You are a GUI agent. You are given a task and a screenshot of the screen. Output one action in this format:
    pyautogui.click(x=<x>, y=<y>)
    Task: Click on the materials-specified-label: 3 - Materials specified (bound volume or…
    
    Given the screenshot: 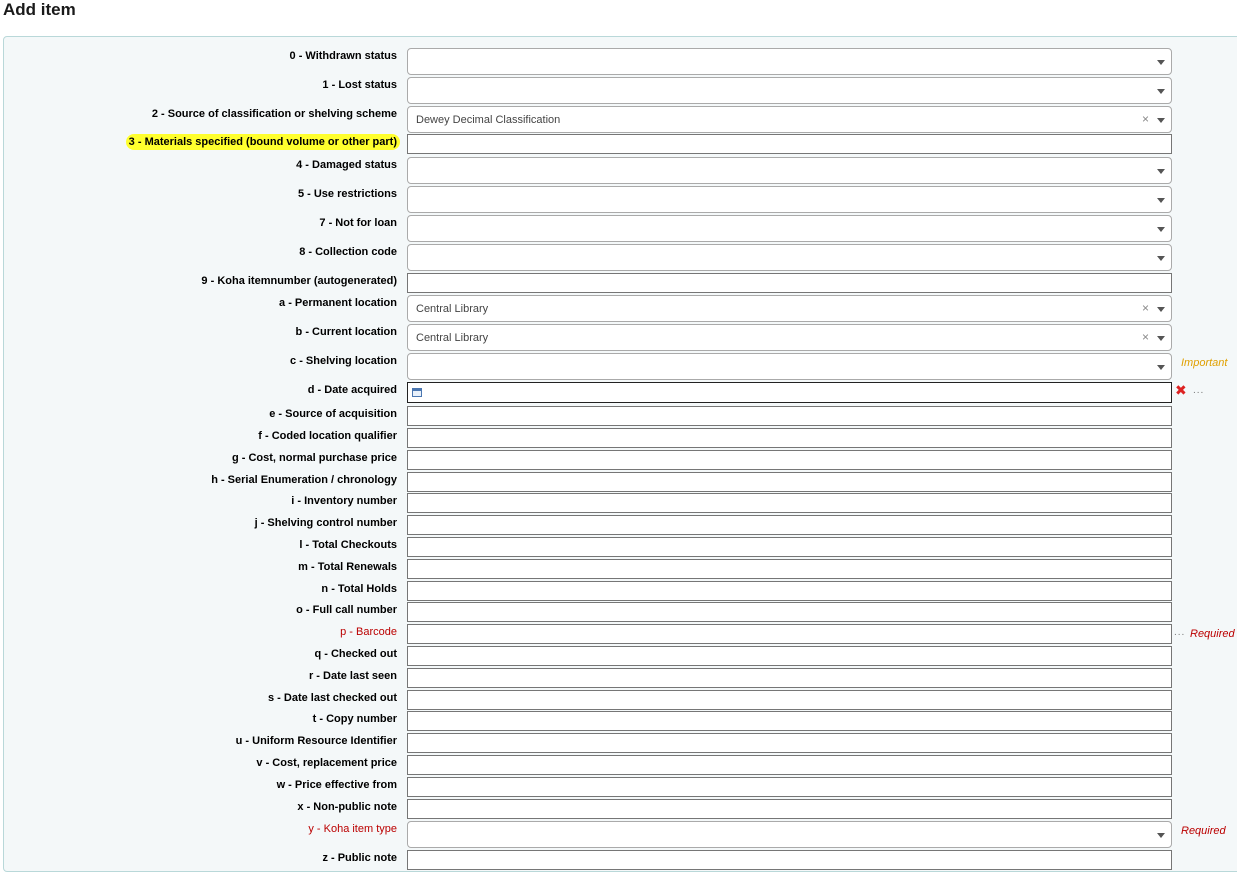 What is the action you would take?
    pyautogui.click(x=262, y=142)
    